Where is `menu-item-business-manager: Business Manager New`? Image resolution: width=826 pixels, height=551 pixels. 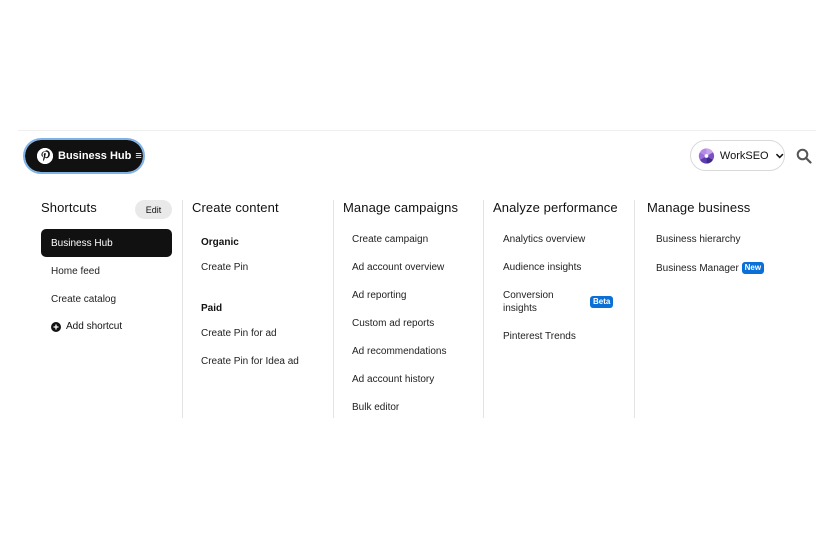
menu-item-business-manager: Business Manager New is located at coordinates (710, 268).